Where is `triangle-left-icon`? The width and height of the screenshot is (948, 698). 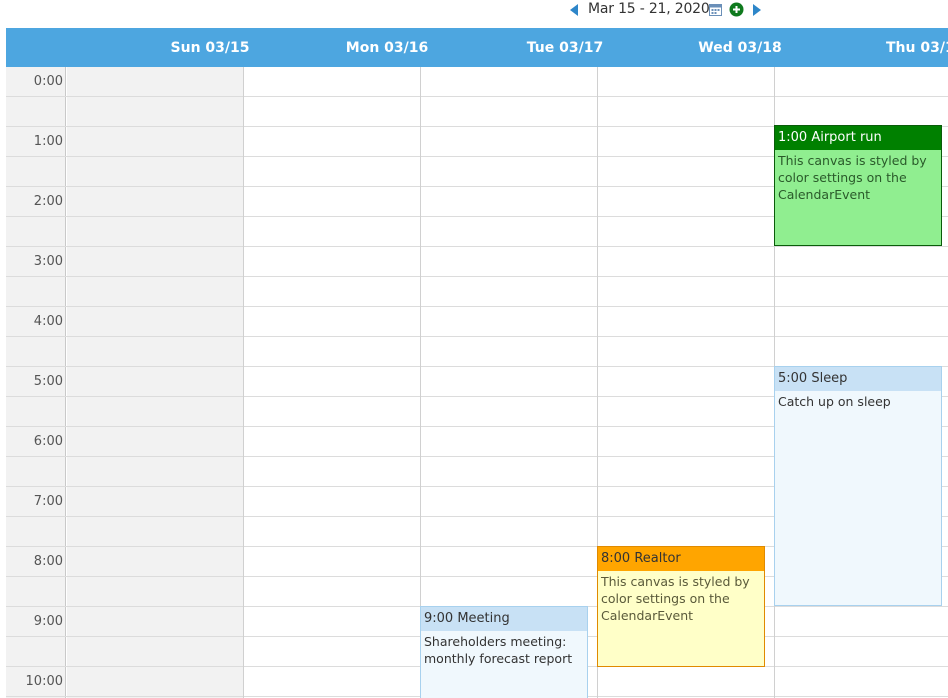
triangle-left-icon is located at coordinates (574, 10).